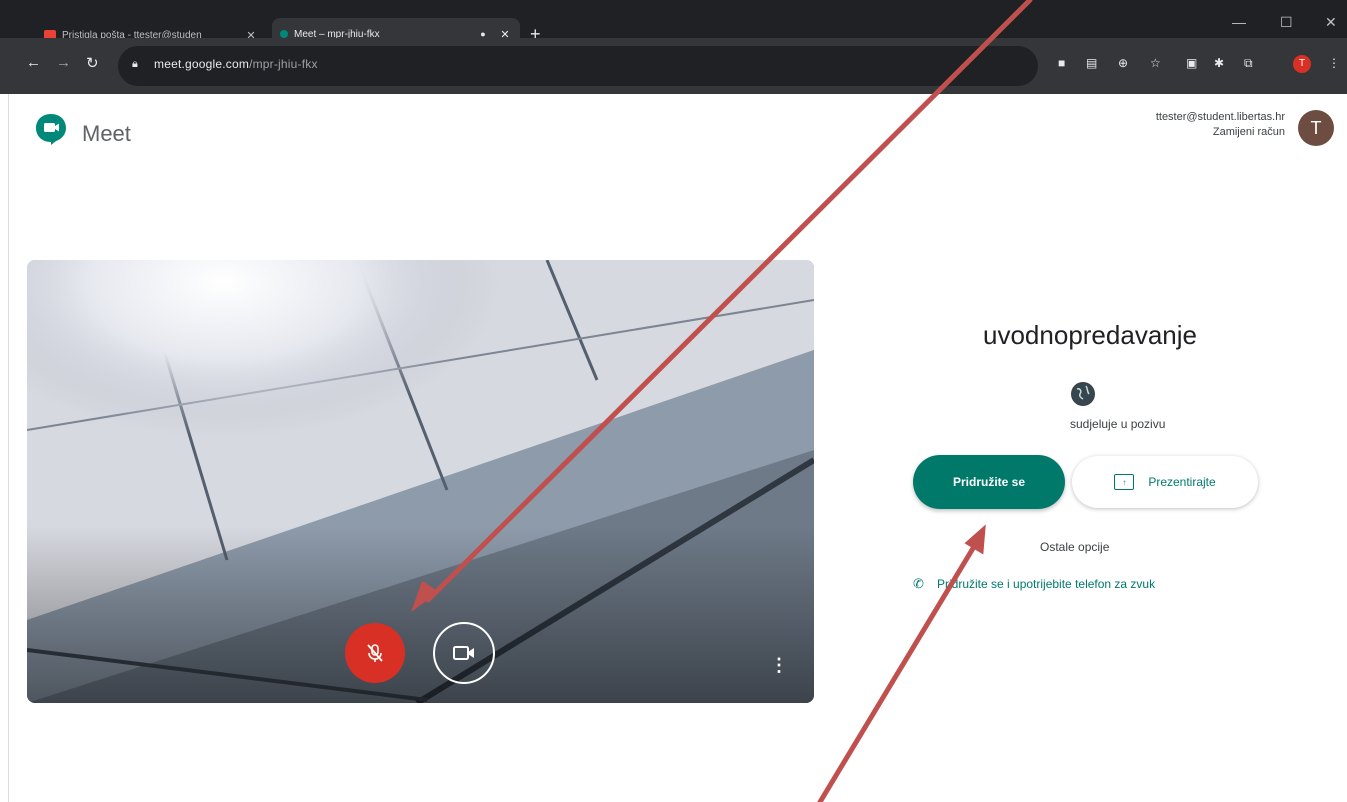 The width and height of the screenshot is (1347, 802). I want to click on join-button: Pridružite se, so click(989, 482).